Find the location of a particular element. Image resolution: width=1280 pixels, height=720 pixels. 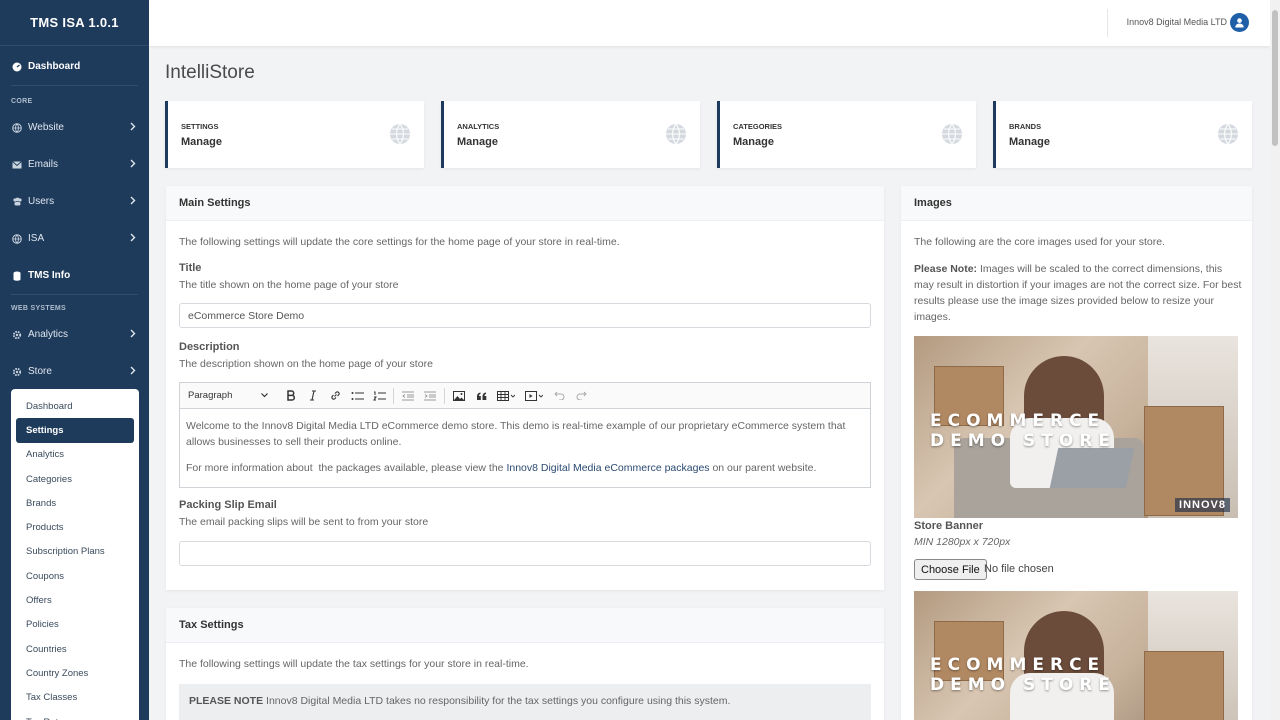

outdent-button is located at coordinates (408, 396).